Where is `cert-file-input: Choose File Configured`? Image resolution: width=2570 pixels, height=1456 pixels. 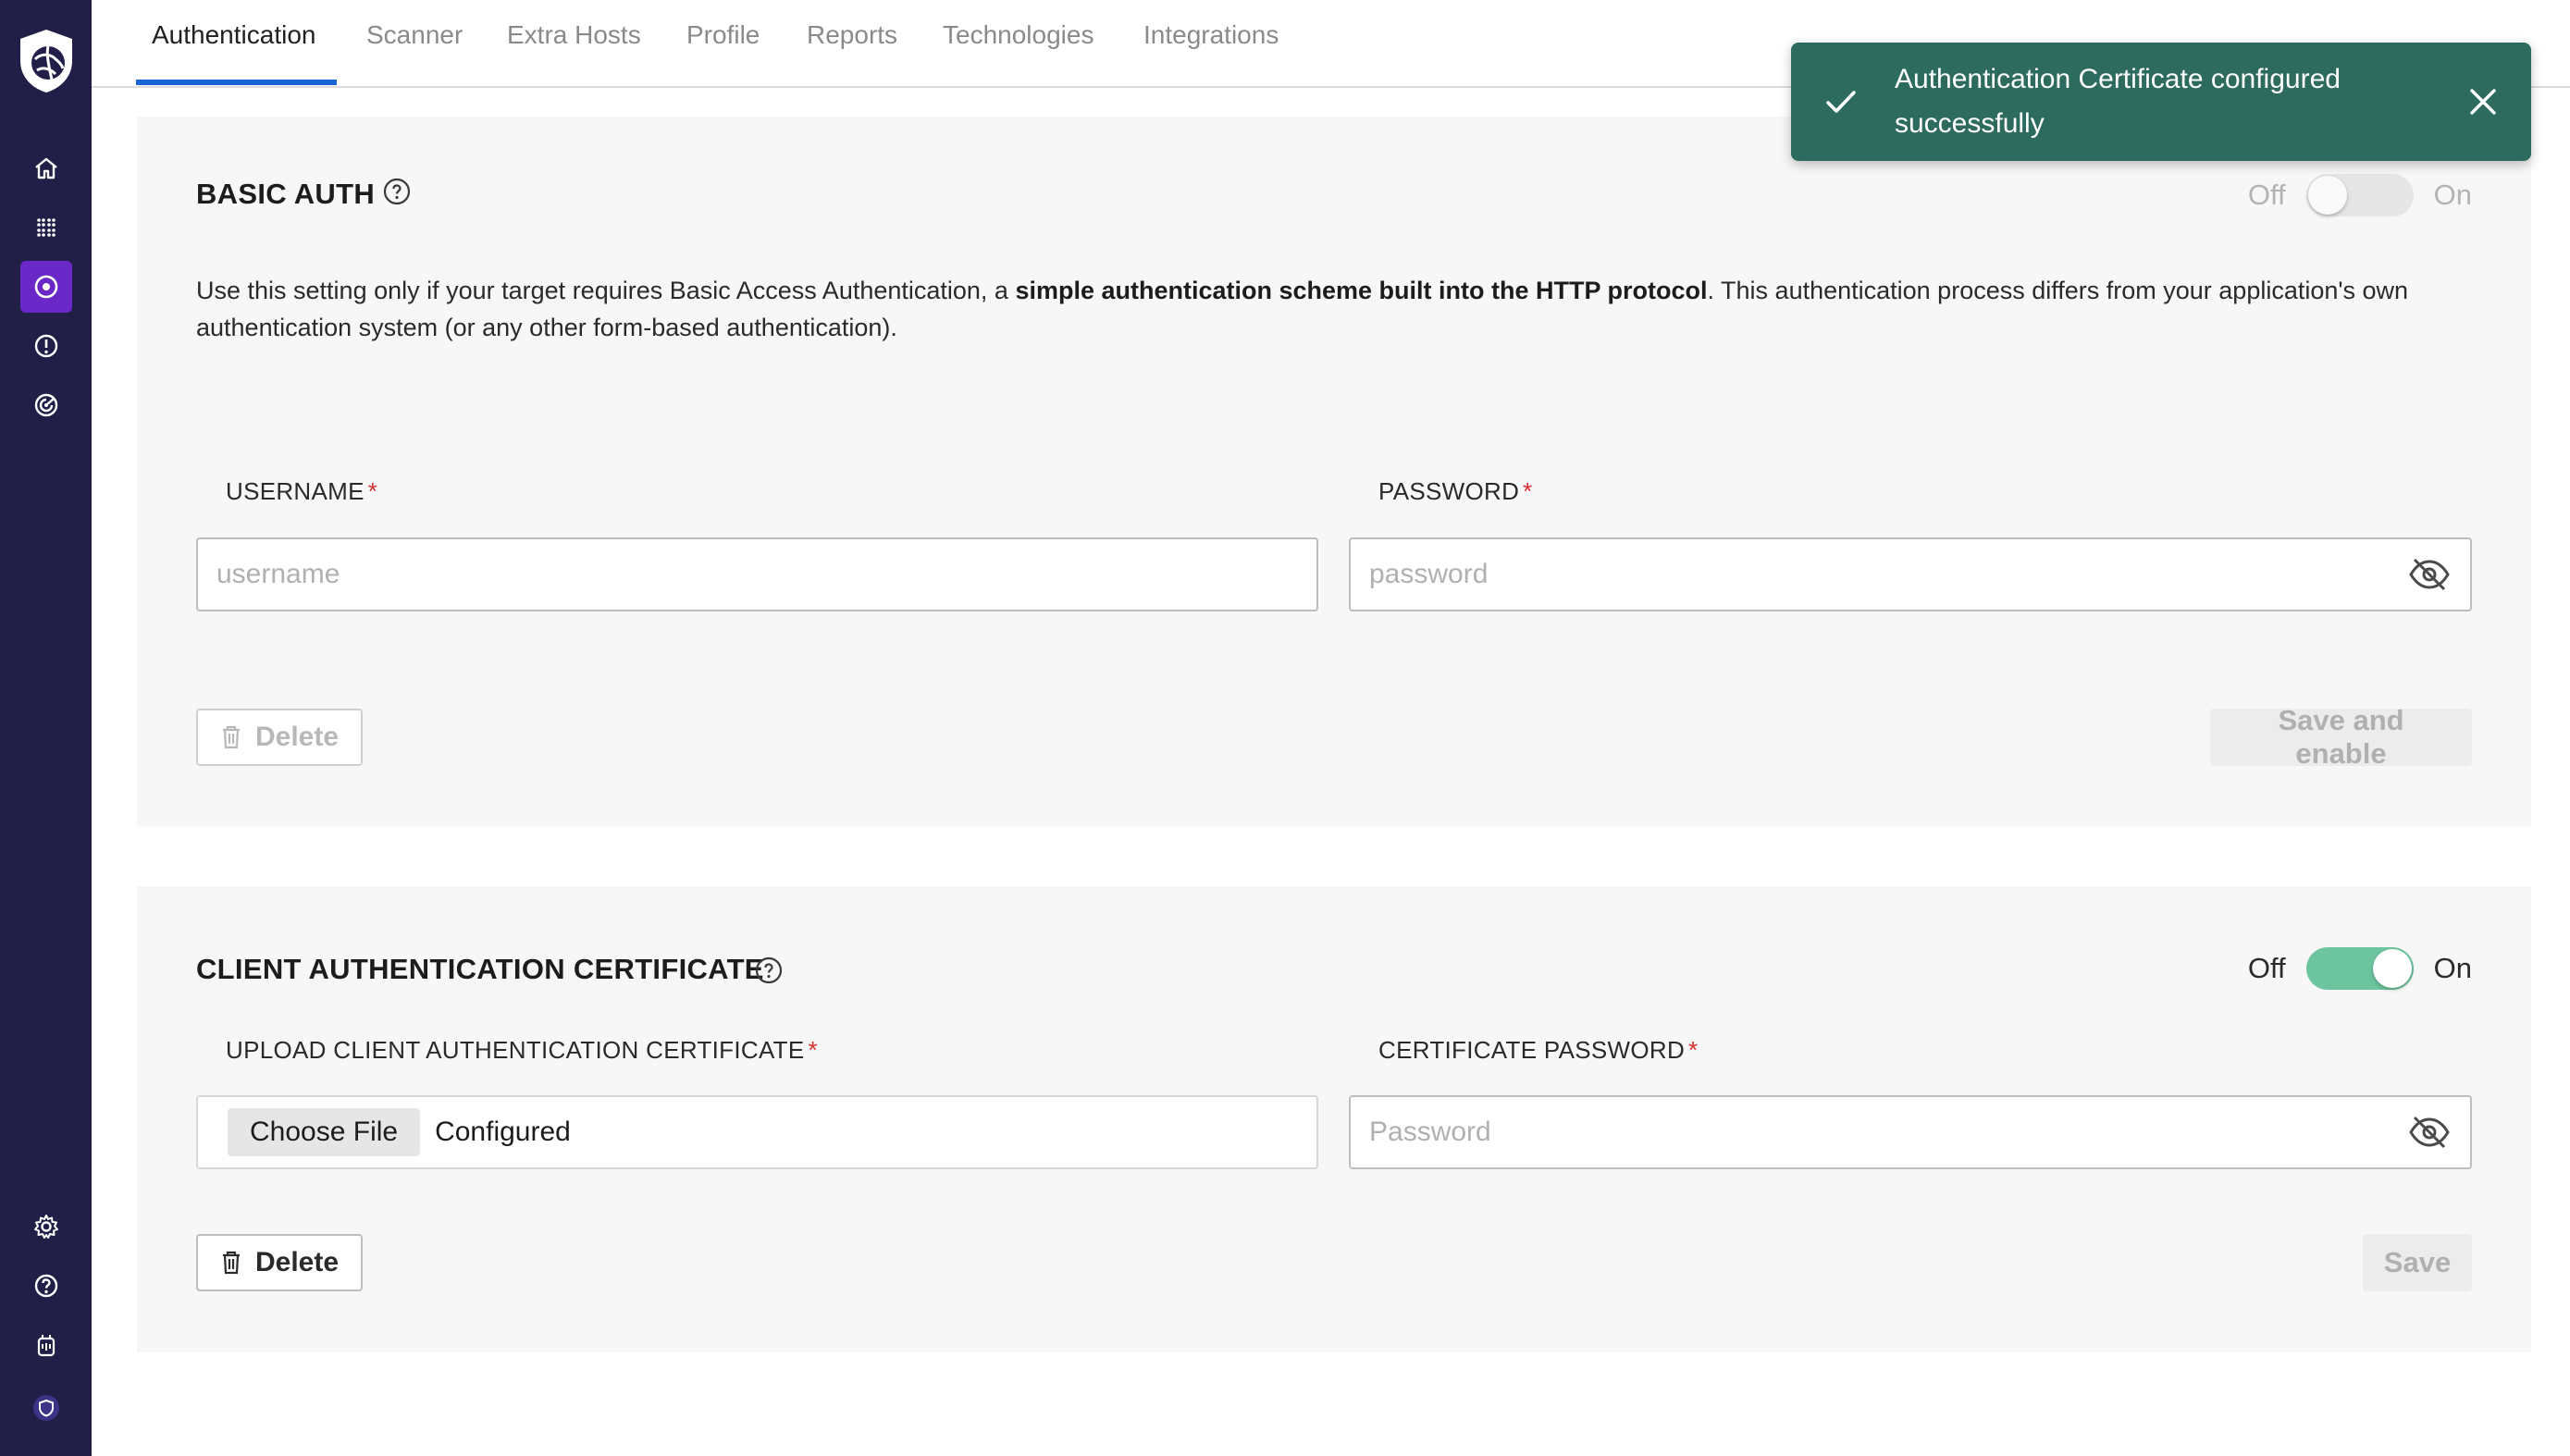 cert-file-input: Choose File Configured is located at coordinates (757, 1132).